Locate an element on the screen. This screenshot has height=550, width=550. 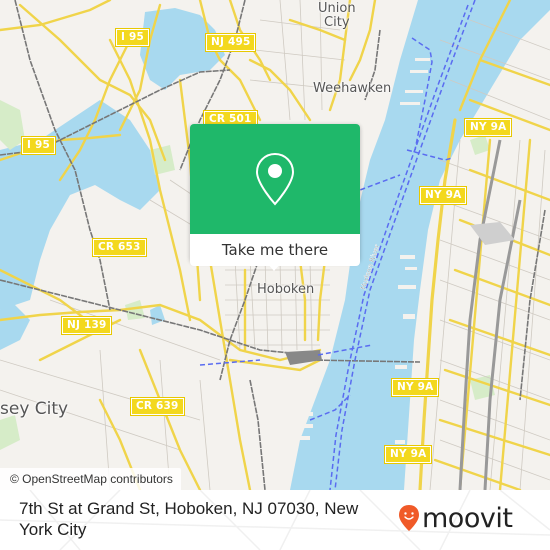
popup-tail is located at coordinates (274, 267).